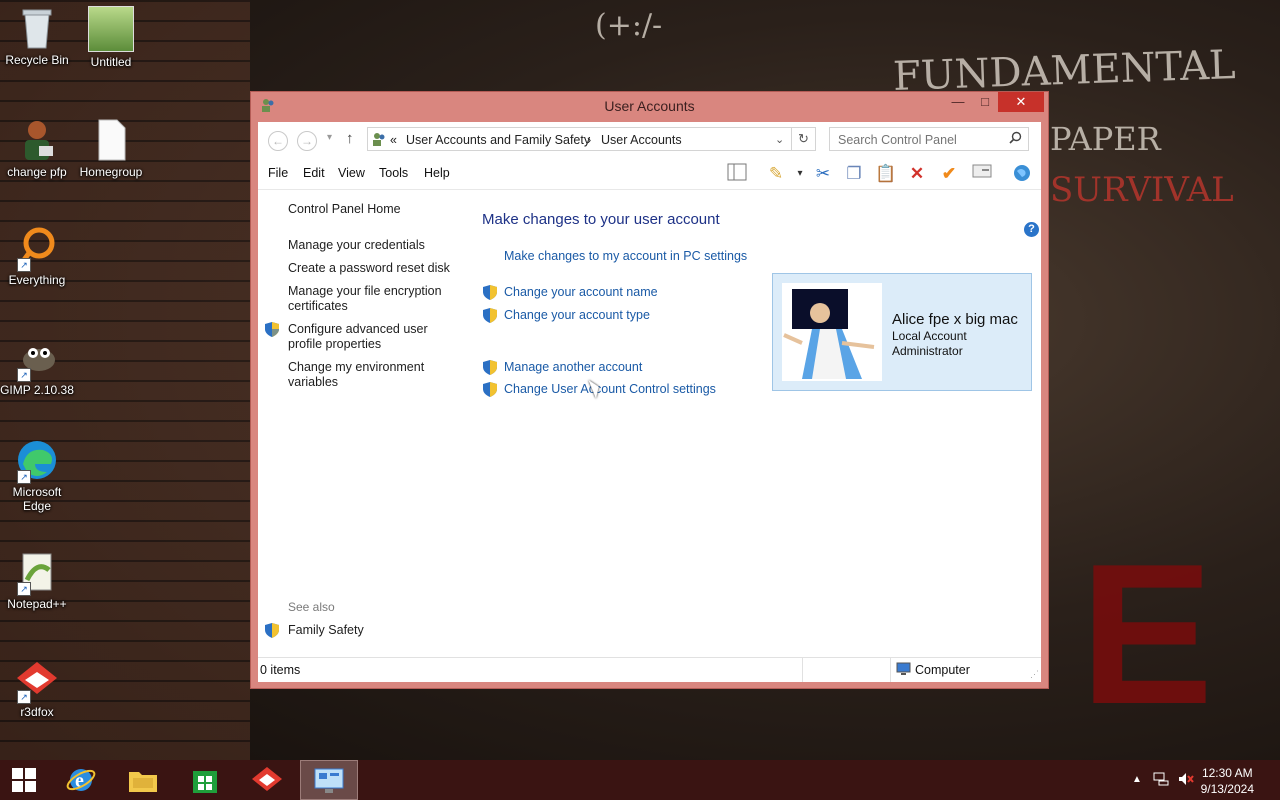  I want to click on desktop-icon-edge: ↗ Microsoft Edge, so click(37, 475).